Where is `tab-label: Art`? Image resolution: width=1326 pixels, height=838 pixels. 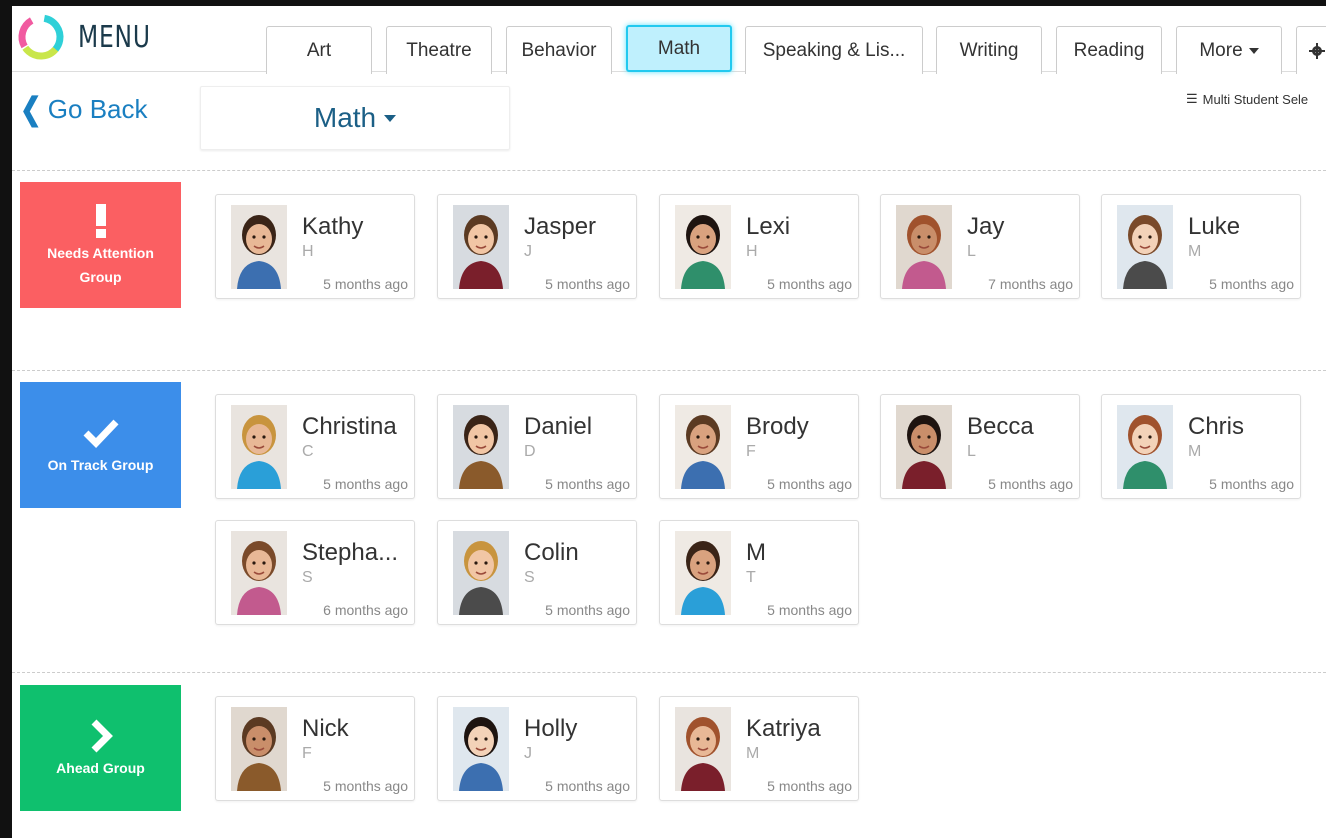
tab-label: Art is located at coordinates (319, 50).